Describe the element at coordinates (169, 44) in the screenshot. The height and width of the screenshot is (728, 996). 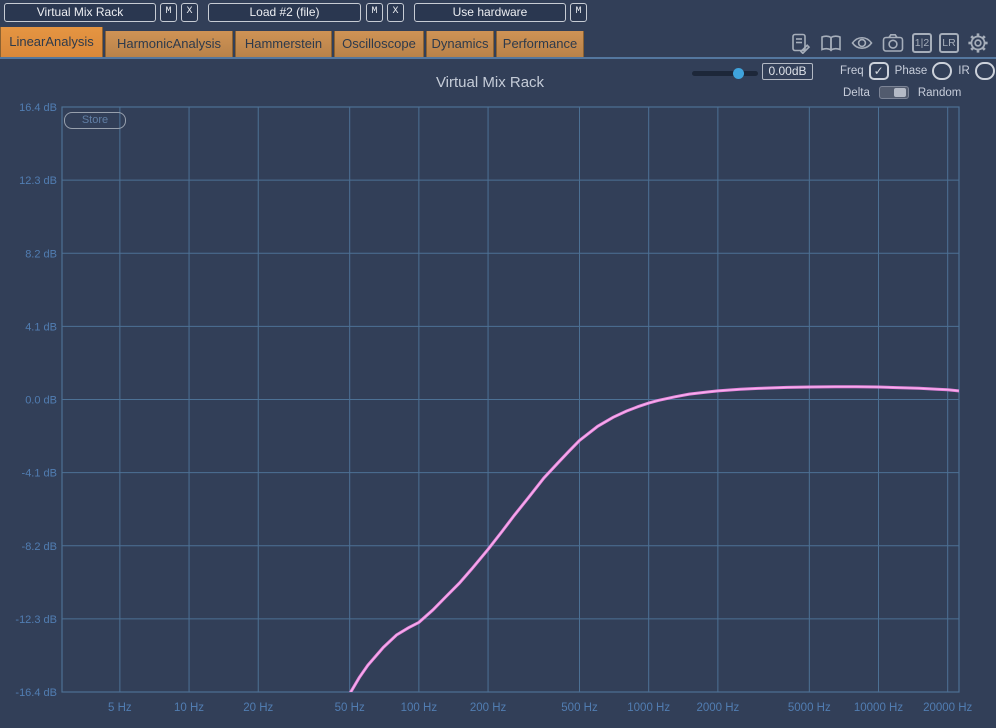
I see `tab-harmonic-analysis: HarmonicAnalysis` at that location.